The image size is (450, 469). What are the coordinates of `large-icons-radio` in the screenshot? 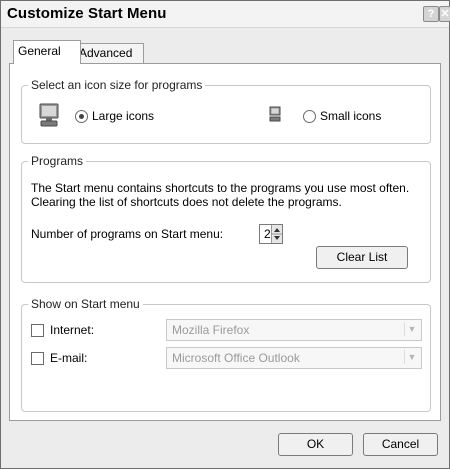 It's located at (81, 116).